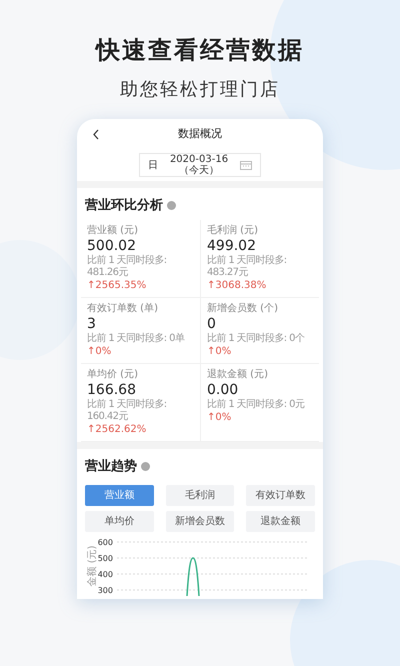  What do you see at coordinates (200, 134) in the screenshot?
I see `screen-title: 数据概况` at bounding box center [200, 134].